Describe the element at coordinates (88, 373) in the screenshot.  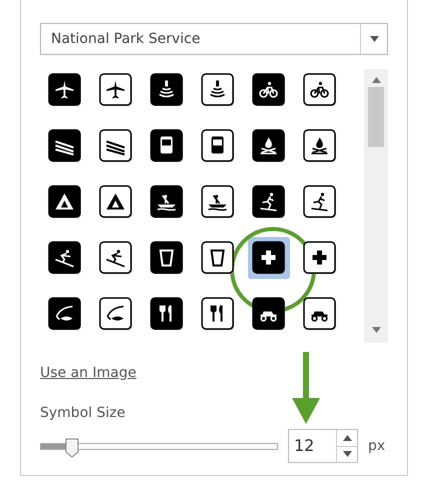
I see `use-image-link: Use an Image` at that location.